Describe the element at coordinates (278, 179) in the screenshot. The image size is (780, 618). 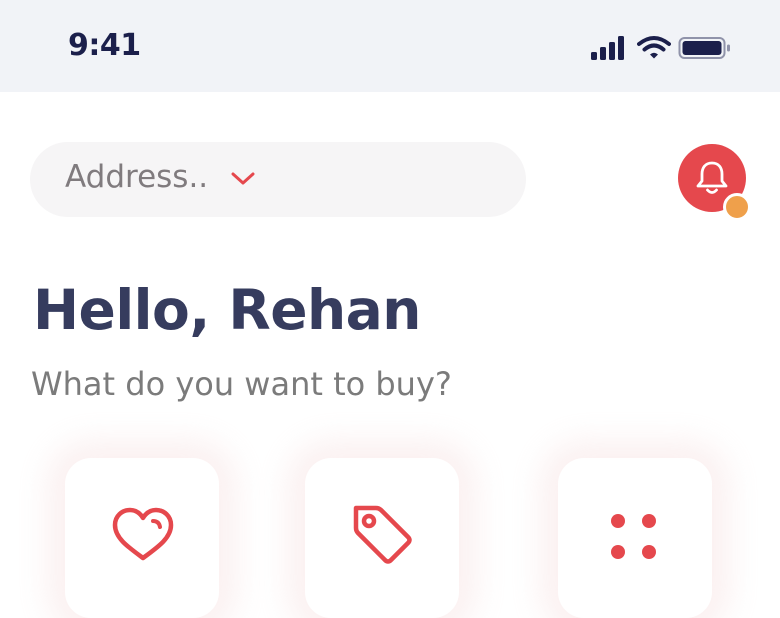
I see `address-selector: Address..` at that location.